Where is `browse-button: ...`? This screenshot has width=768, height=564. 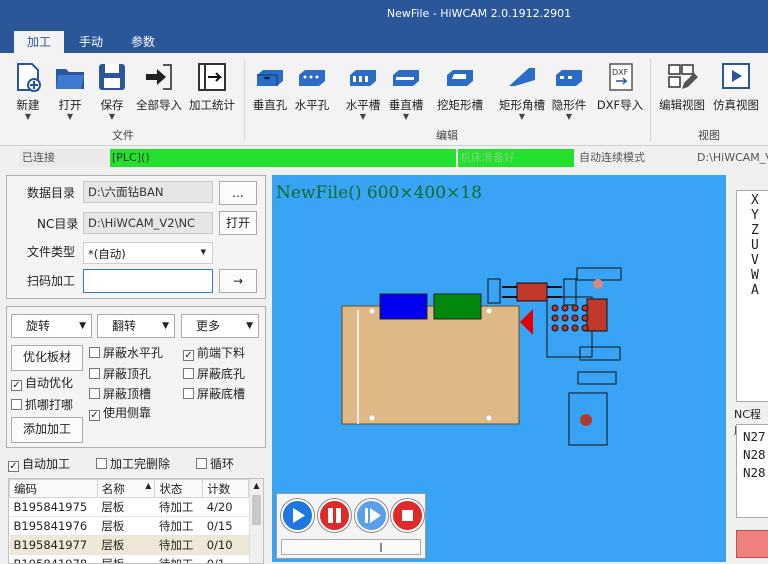 browse-button: ... is located at coordinates (238, 193).